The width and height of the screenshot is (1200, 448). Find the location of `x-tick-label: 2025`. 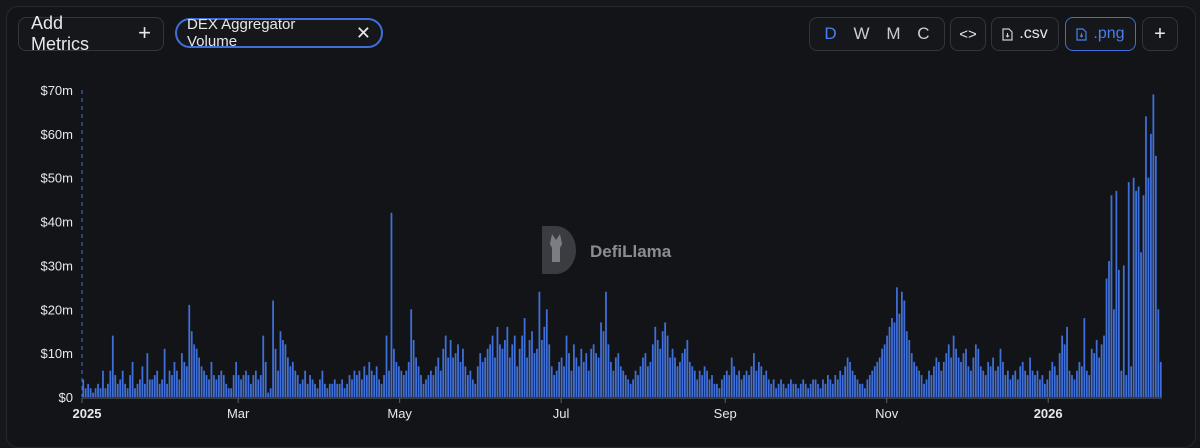

x-tick-label: 2025 is located at coordinates (87, 413).